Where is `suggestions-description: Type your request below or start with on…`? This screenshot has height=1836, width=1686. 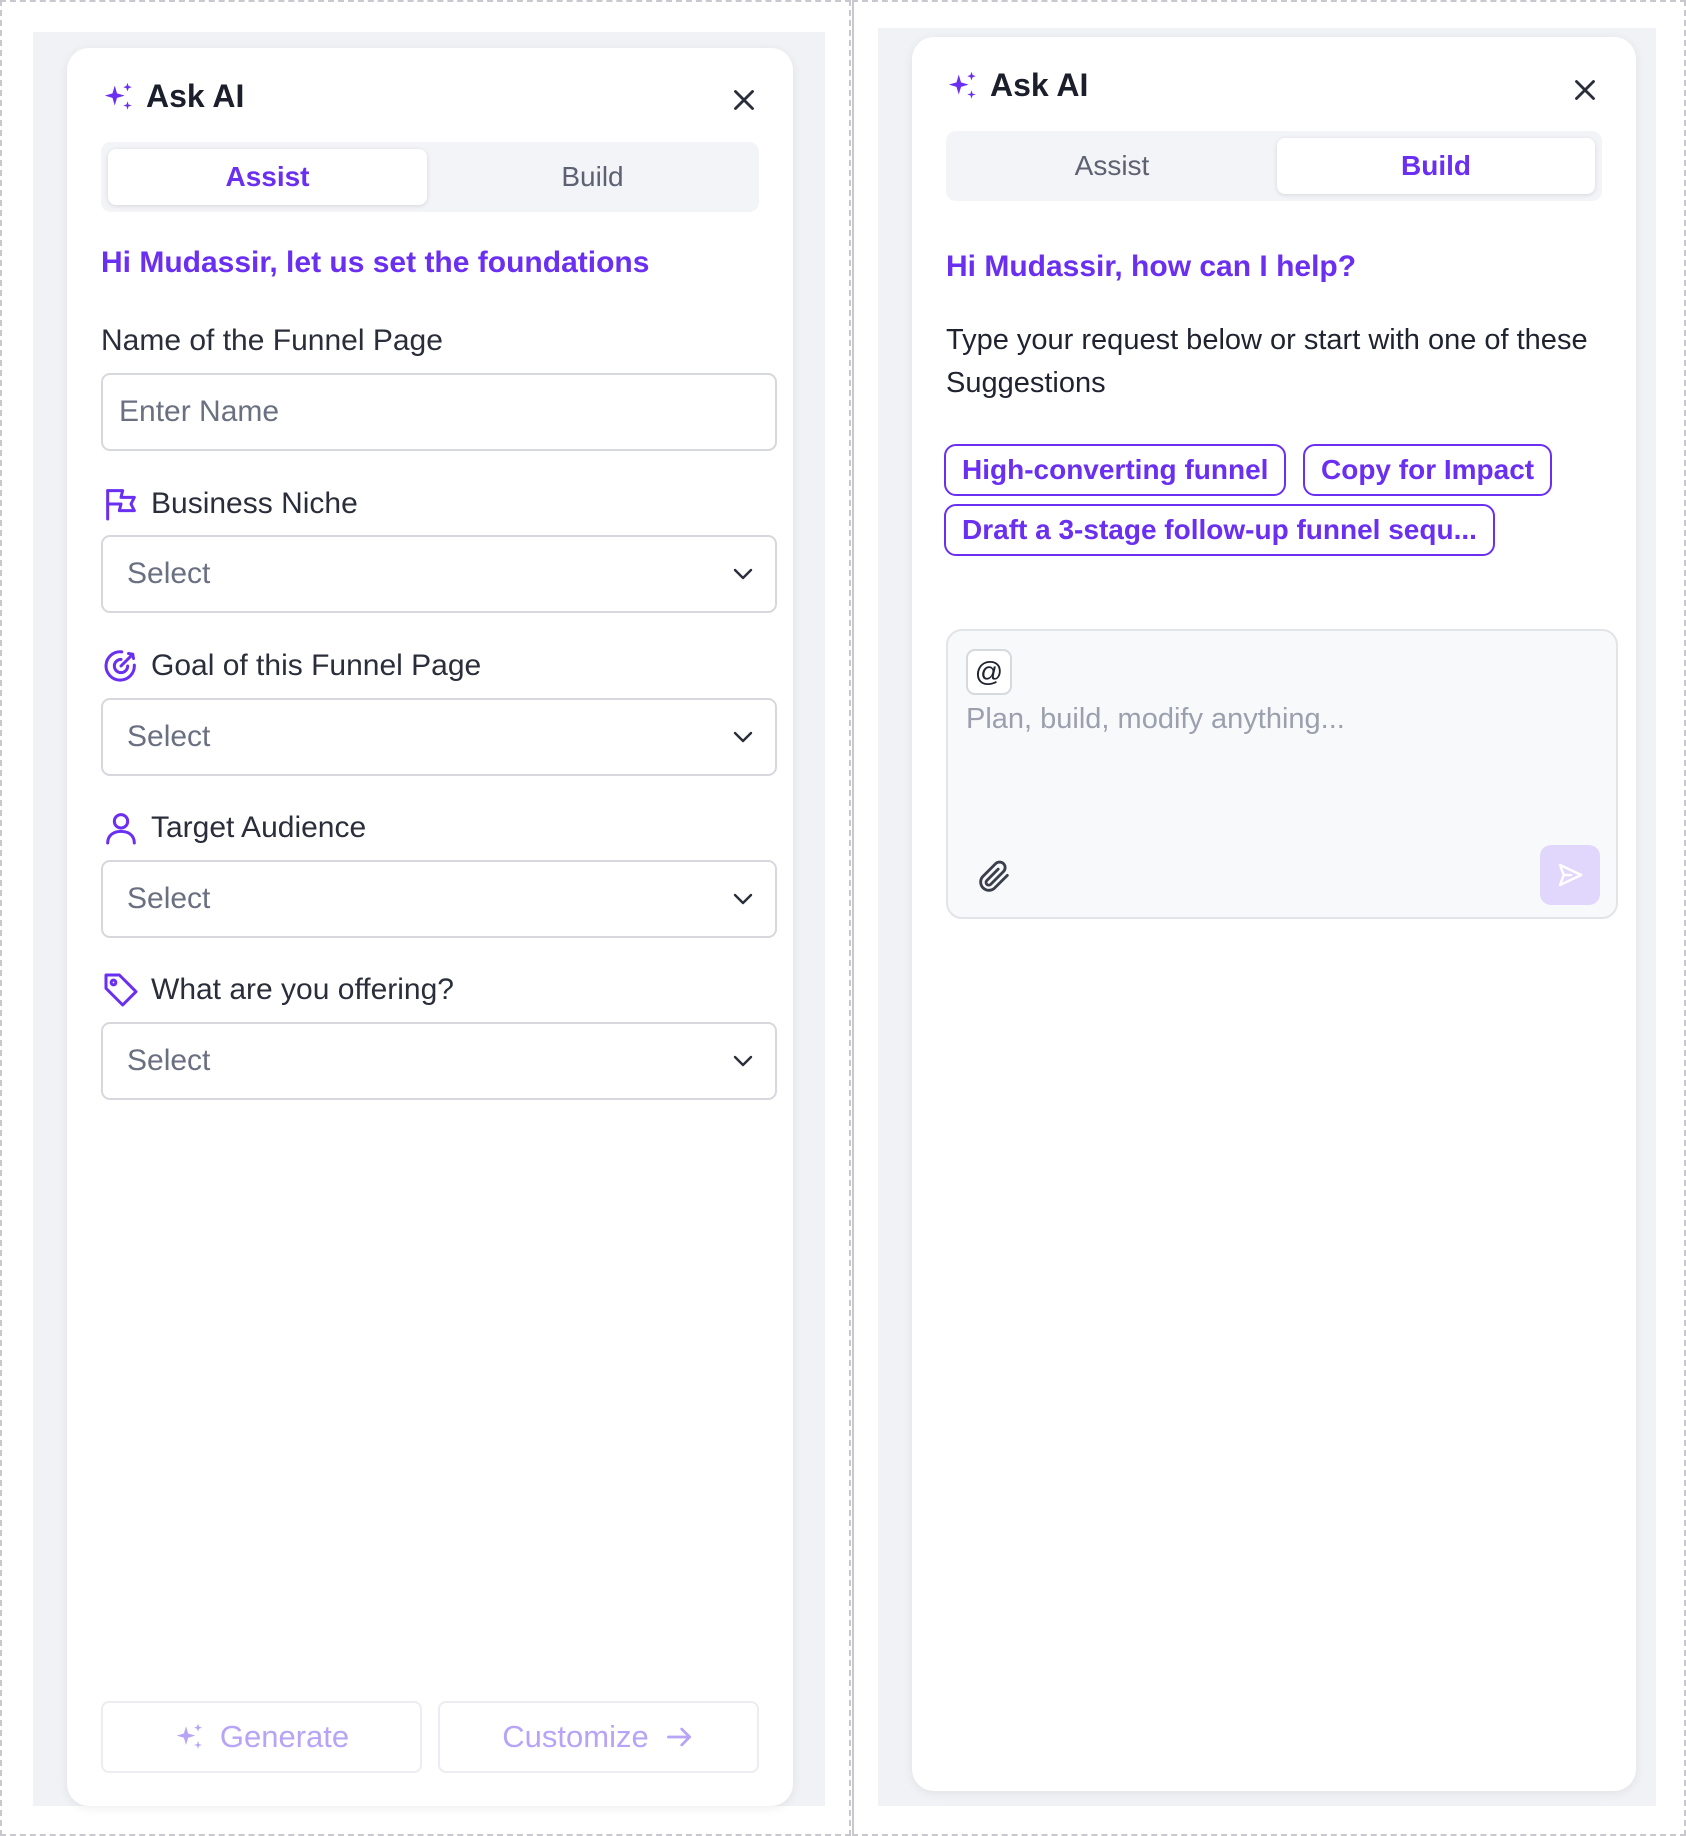 suggestions-description: Type your request below or start with on… is located at coordinates (1267, 361).